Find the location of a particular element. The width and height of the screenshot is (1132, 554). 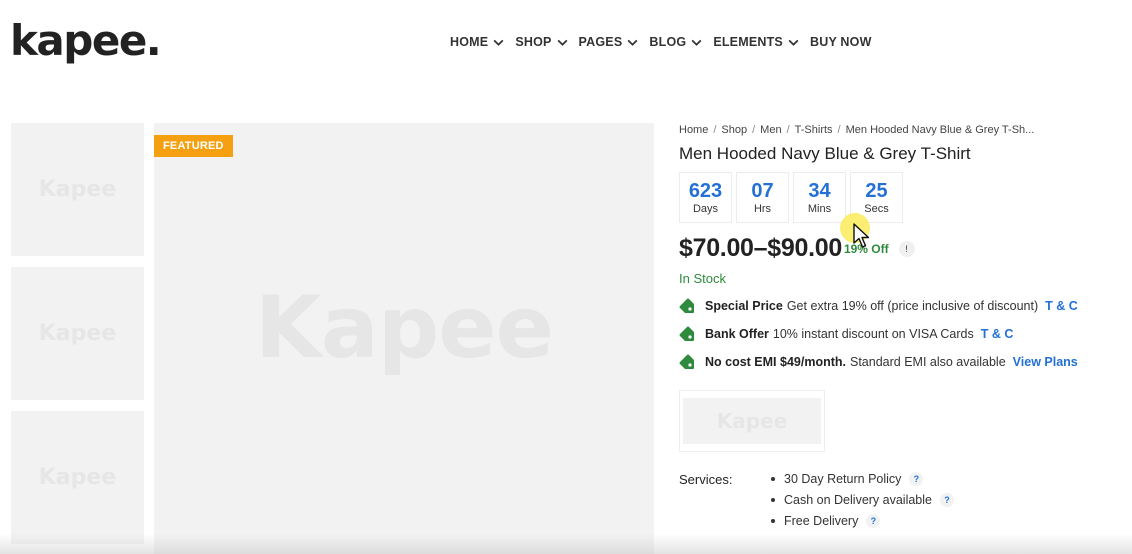

sale-countdown: 623 Days 07 Hrs 34 Mins 25 Secs is located at coordinates (899, 197).